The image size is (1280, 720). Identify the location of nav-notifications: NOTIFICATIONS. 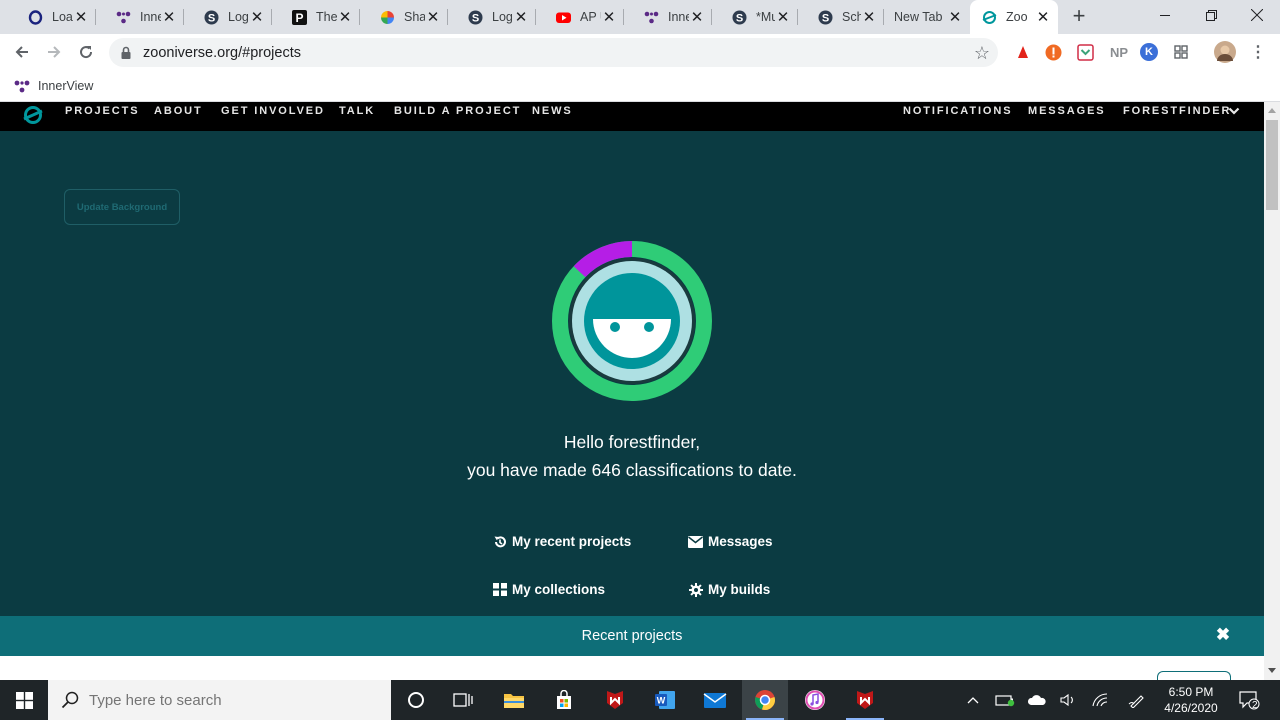
(957, 111).